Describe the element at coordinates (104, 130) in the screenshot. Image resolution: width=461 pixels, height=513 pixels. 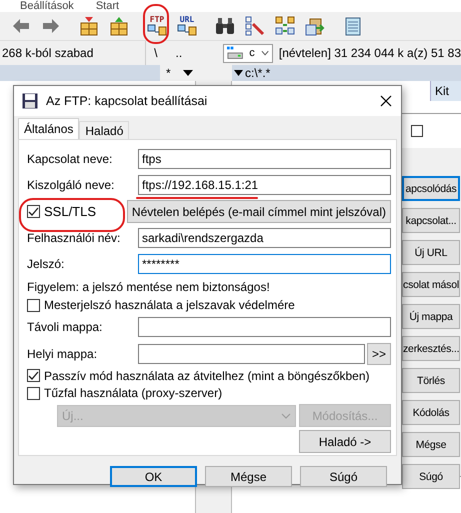
I see `tab: Haladó` at that location.